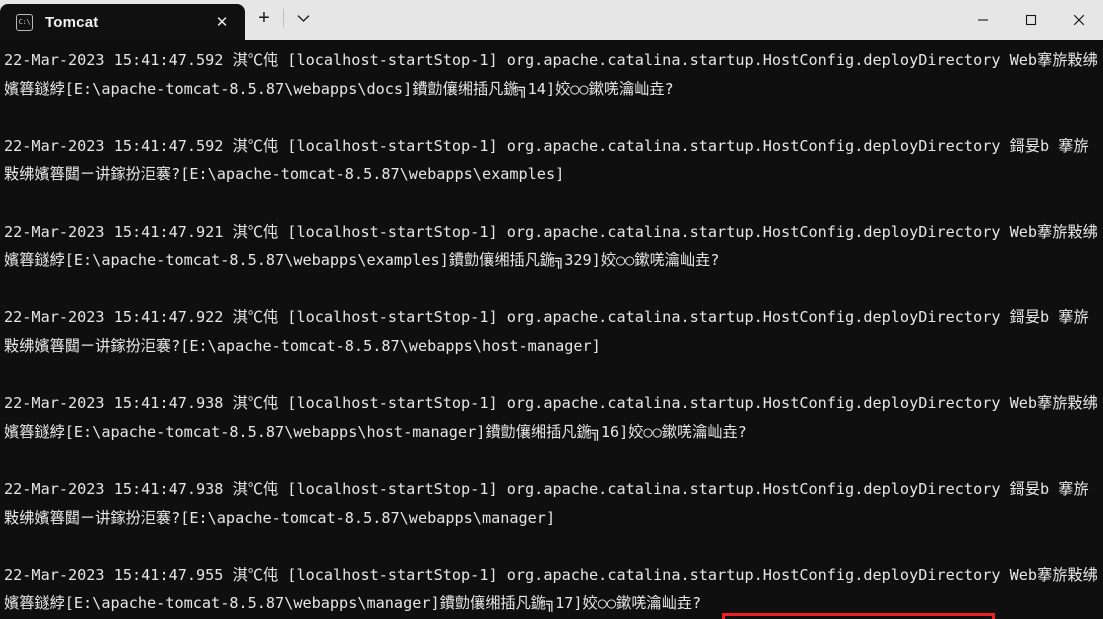 This screenshot has width=1103, height=619. I want to click on command-prompt-icon: C:\, so click(24, 22).